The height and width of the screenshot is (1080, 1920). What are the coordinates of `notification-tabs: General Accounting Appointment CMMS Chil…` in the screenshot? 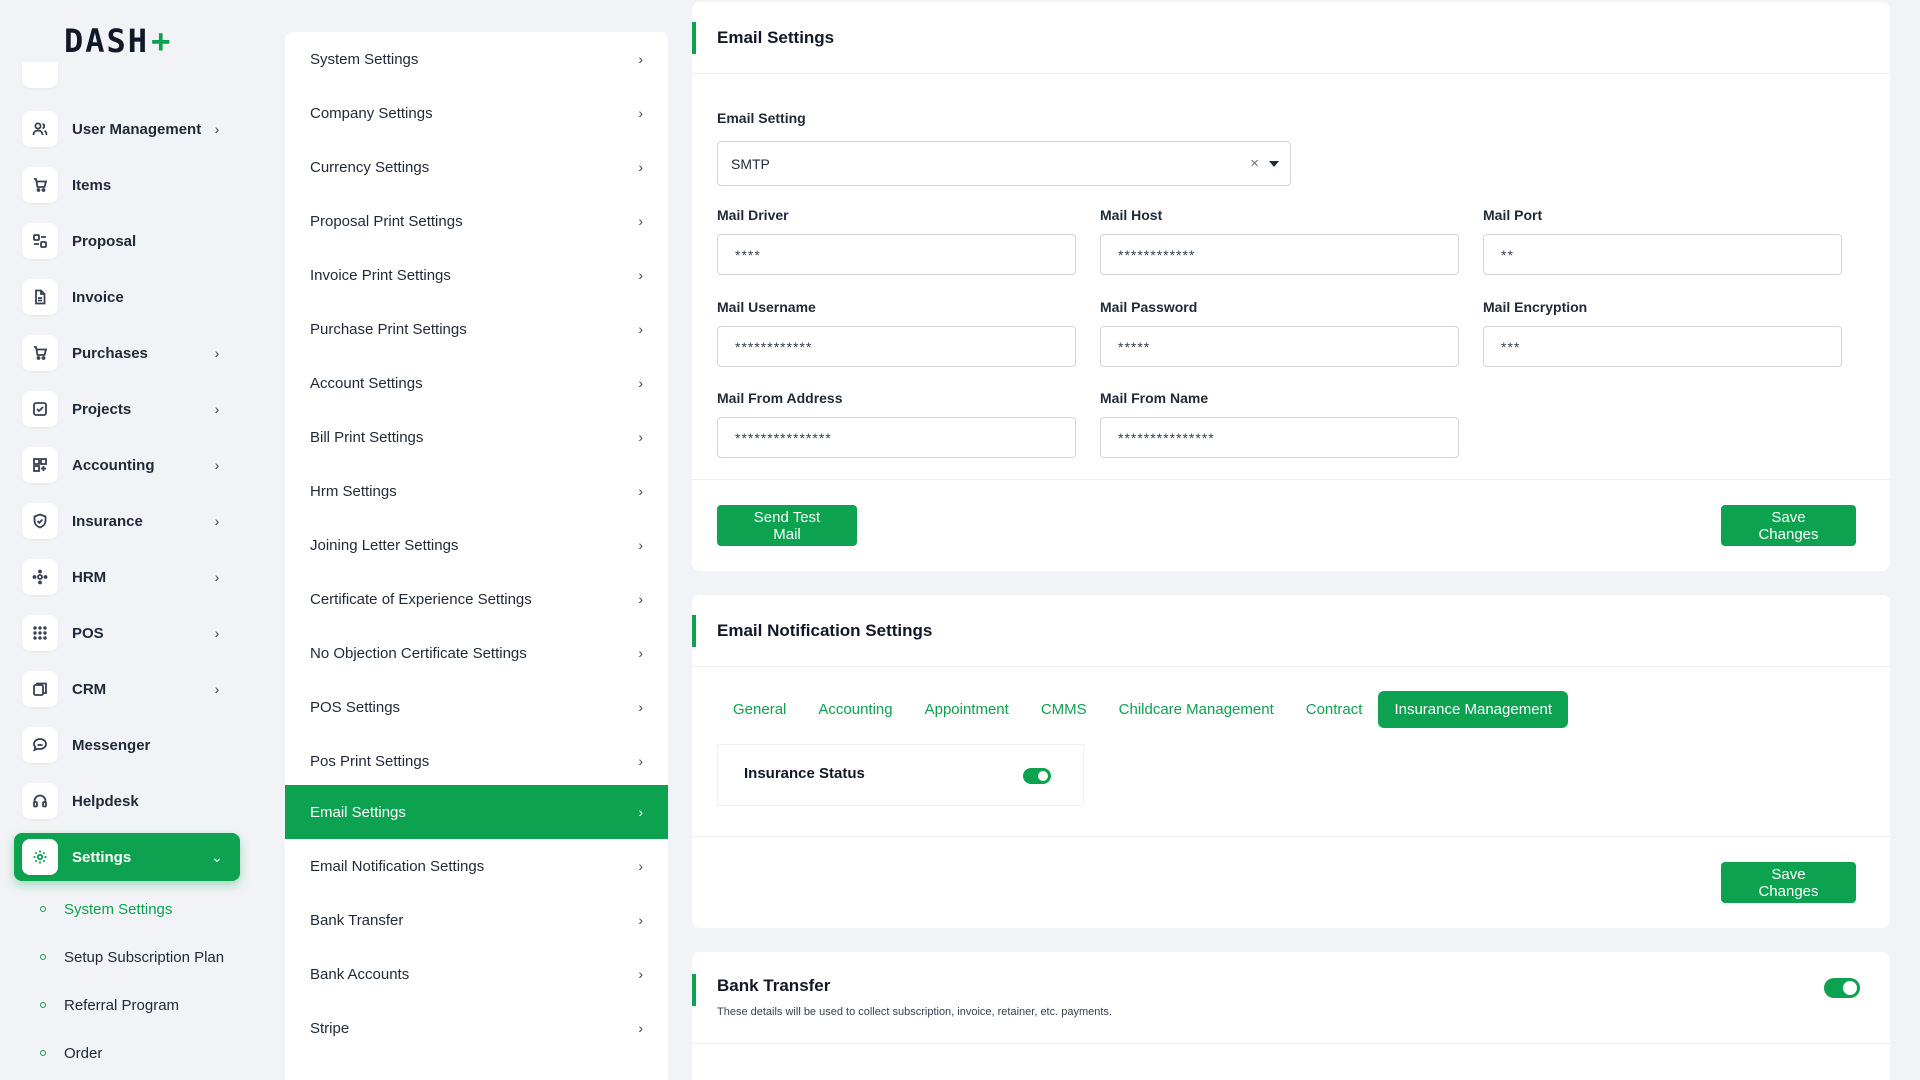 It's located at (1143, 709).